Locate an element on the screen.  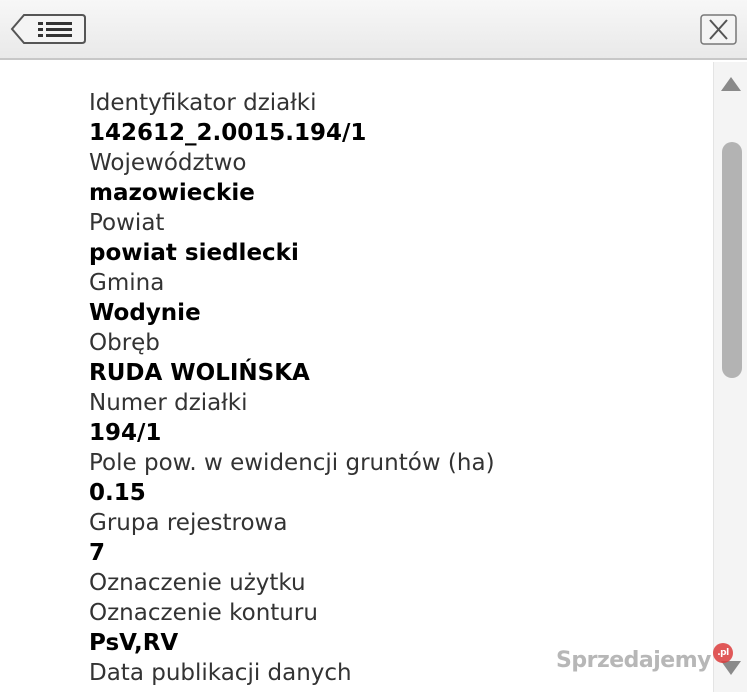
back-list-button is located at coordinates (48, 29).